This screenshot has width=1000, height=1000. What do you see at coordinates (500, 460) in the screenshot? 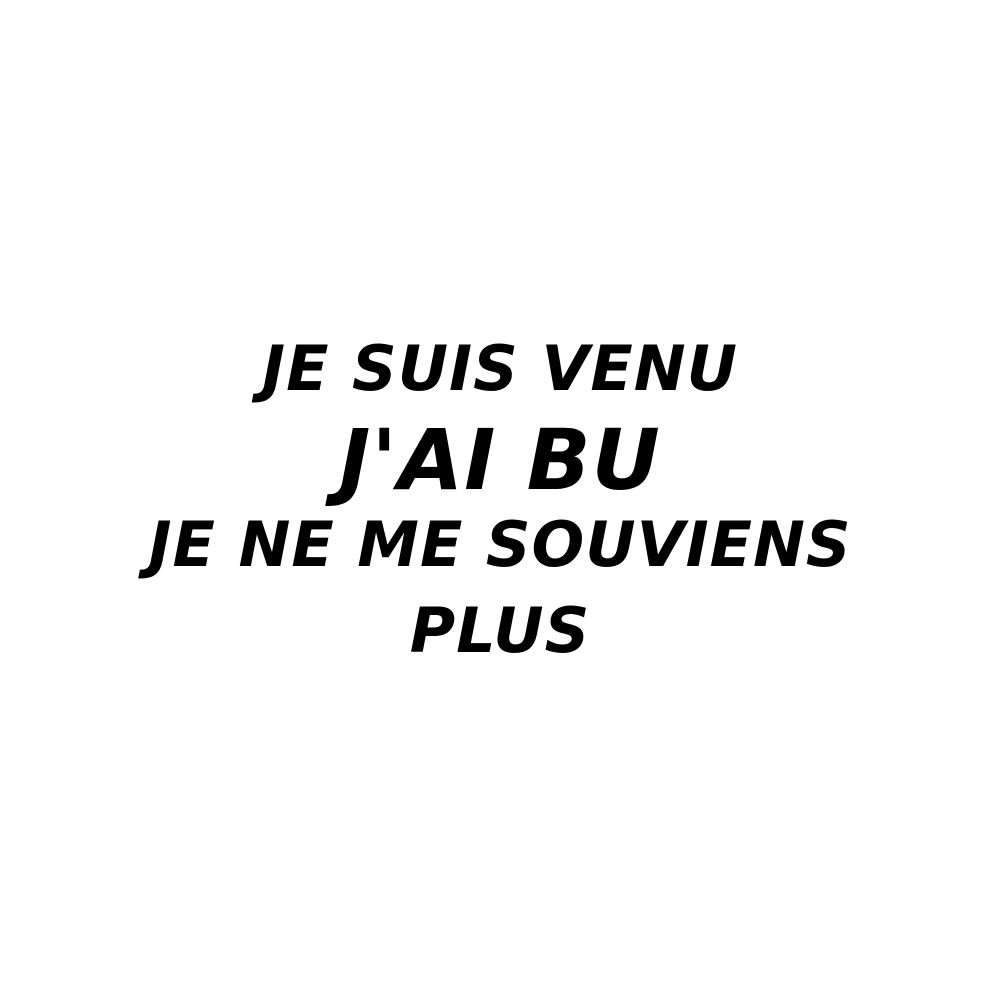
I see `text-line-2: J'AI BU` at bounding box center [500, 460].